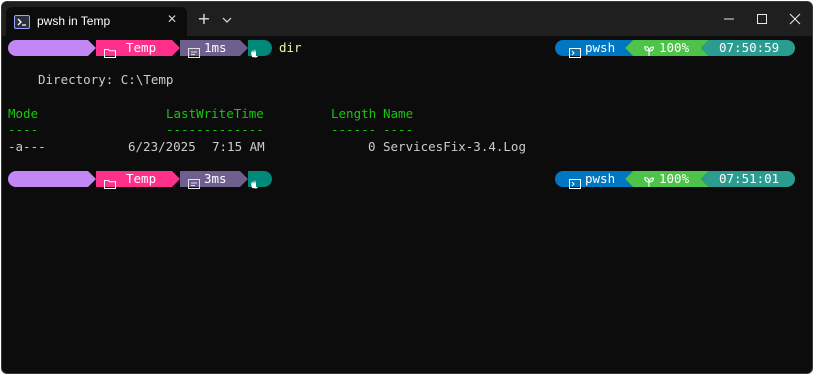 The image size is (813, 375). Describe the element at coordinates (215, 129) in the screenshot. I see `underline-lastwritetime: -------------` at that location.